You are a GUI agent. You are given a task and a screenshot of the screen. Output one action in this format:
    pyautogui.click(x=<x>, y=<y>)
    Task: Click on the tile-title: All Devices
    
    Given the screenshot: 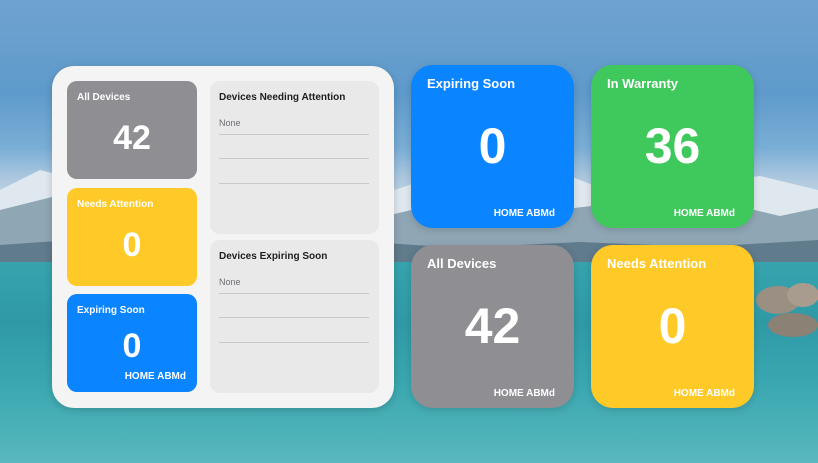 What is the action you would take?
    pyautogui.click(x=104, y=97)
    